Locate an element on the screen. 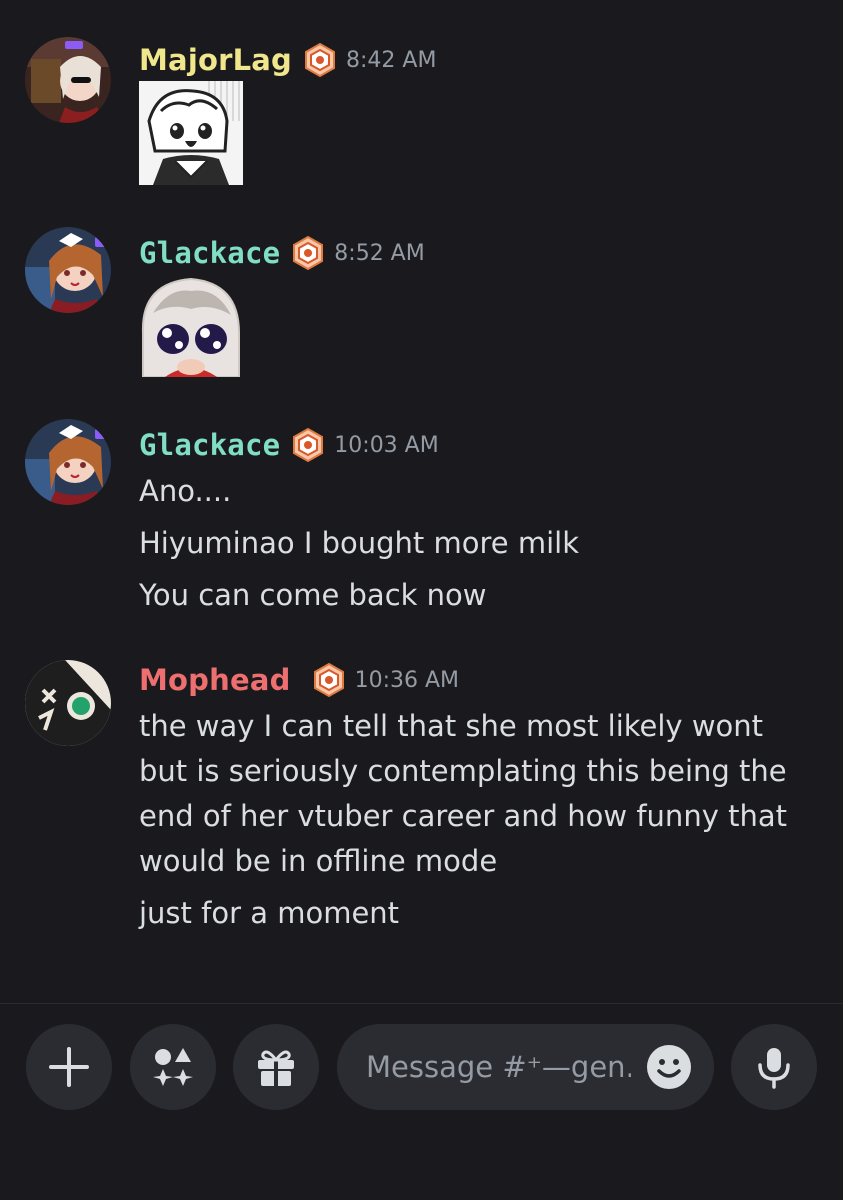 The image size is (843, 1200). message-line: You can come back now is located at coordinates (313, 595).